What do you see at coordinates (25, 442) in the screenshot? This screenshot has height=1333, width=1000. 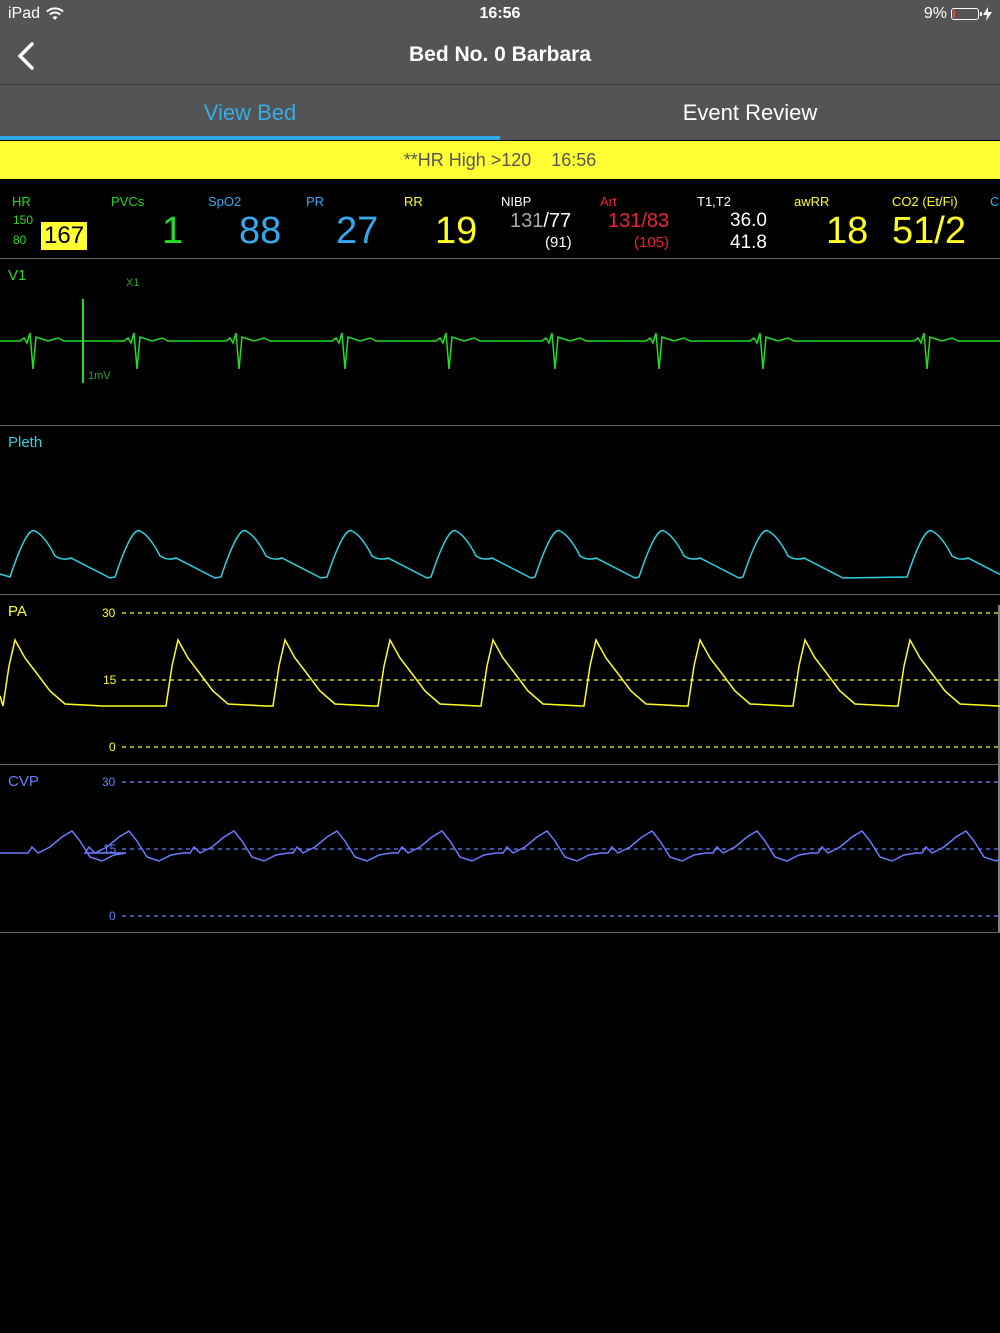 I see `pleth-label: Pleth` at bounding box center [25, 442].